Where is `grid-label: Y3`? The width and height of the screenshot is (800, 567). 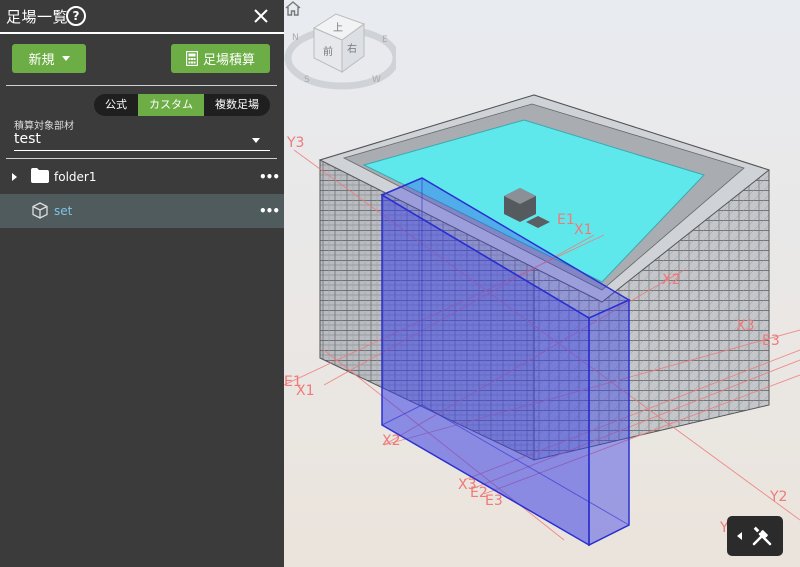 grid-label: Y3 is located at coordinates (295, 143).